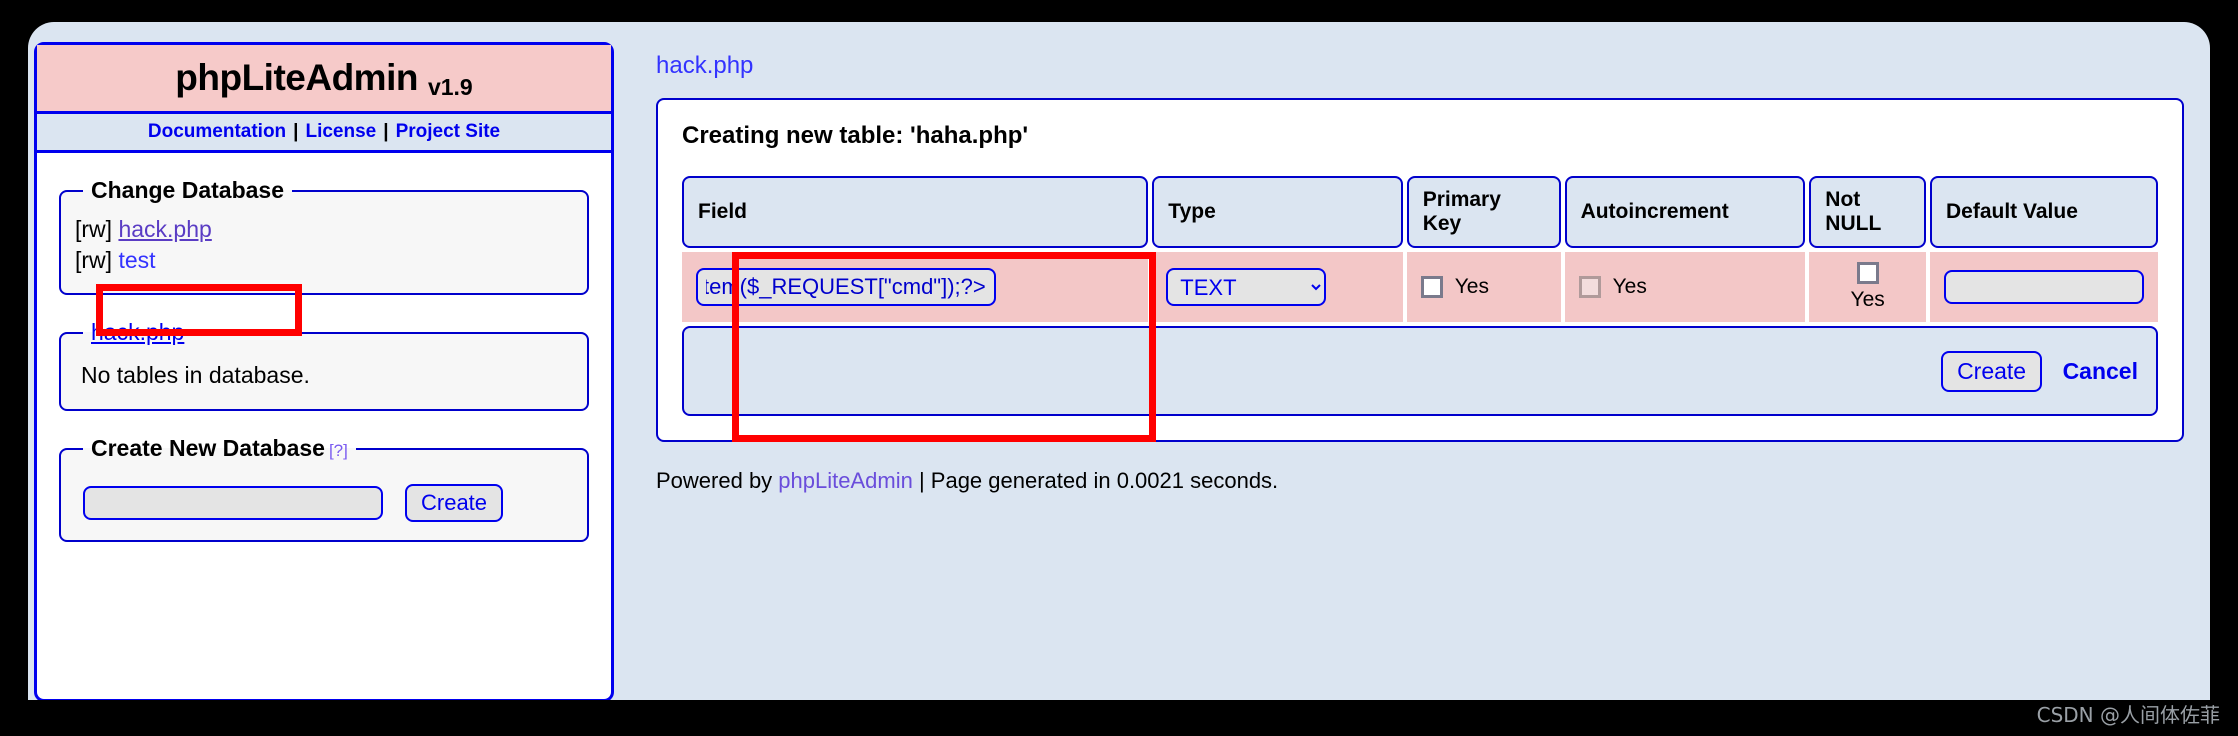 The image size is (2238, 736). Describe the element at coordinates (846, 287) in the screenshot. I see `field-name-input` at that location.